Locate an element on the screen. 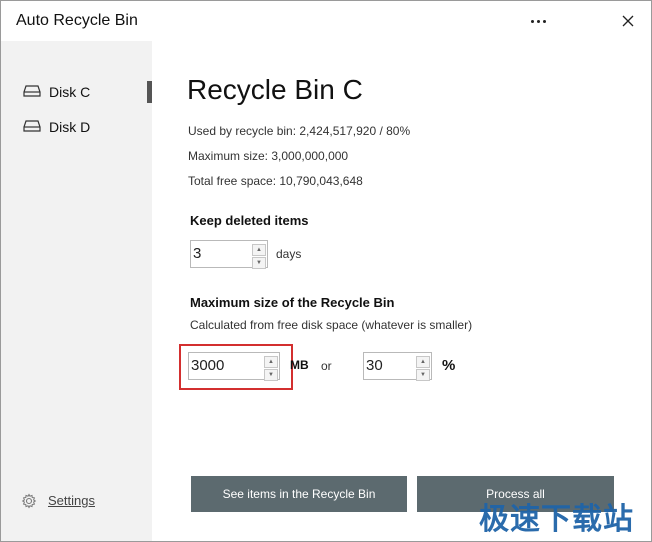  sidebar-item-disk-c: Disk C is located at coordinates (76, 92).